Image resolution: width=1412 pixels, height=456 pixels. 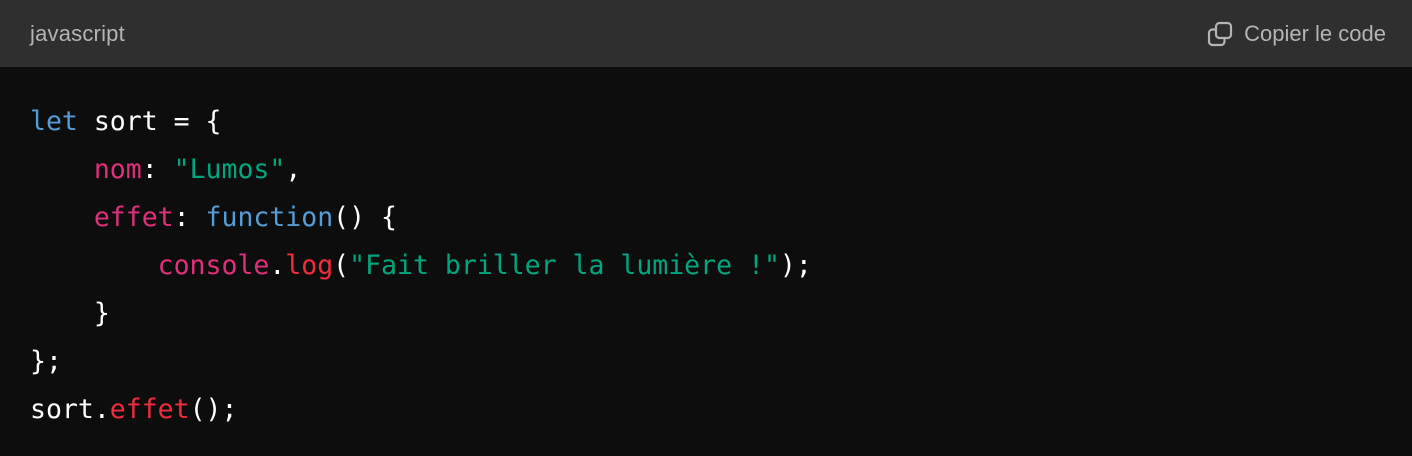 What do you see at coordinates (421, 170) in the screenshot?
I see `code-line: nom: "Lumos",` at bounding box center [421, 170].